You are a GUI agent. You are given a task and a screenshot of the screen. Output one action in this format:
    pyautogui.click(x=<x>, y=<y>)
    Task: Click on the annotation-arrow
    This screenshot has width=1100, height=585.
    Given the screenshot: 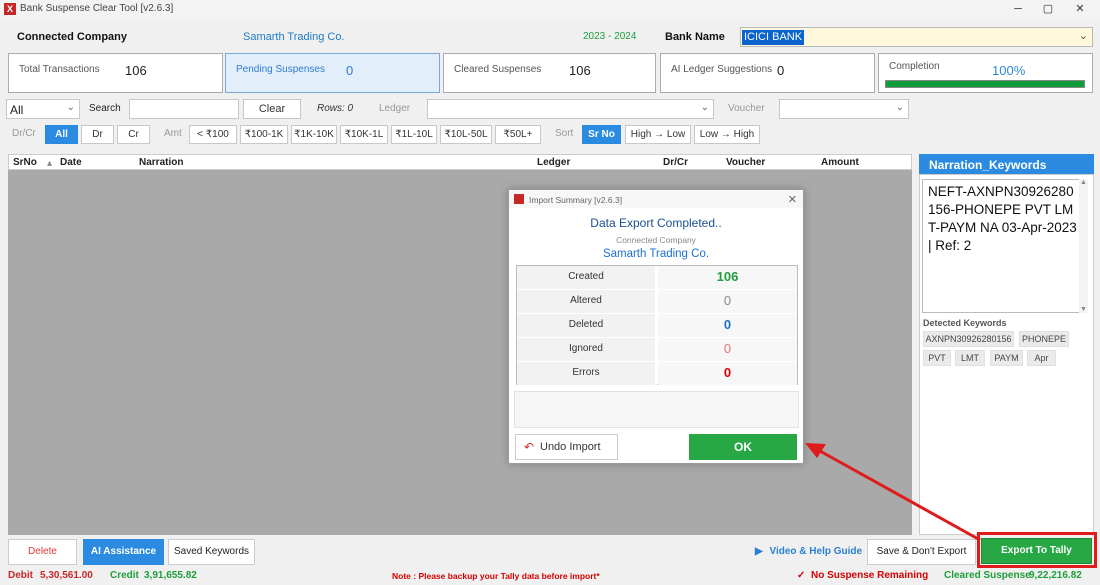 What is the action you would take?
    pyautogui.click(x=893, y=492)
    